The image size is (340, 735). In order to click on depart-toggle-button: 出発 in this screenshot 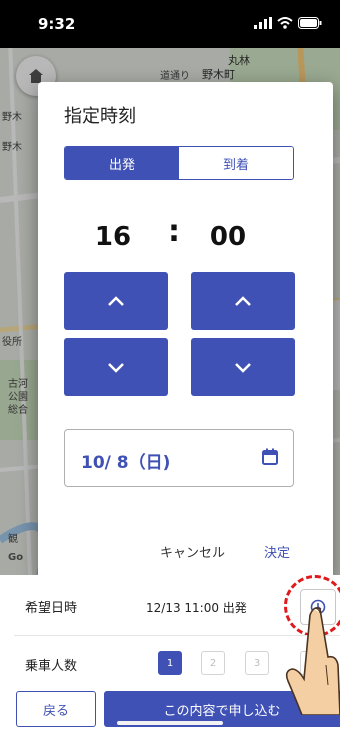, I will do `click(122, 163)`.